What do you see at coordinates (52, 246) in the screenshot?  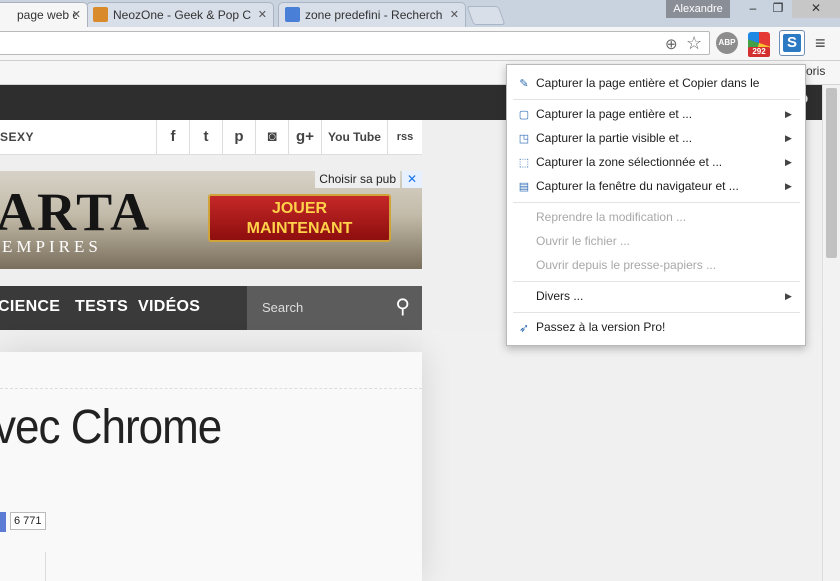 I see `ad-brand-subtitle: EMPIRES` at bounding box center [52, 246].